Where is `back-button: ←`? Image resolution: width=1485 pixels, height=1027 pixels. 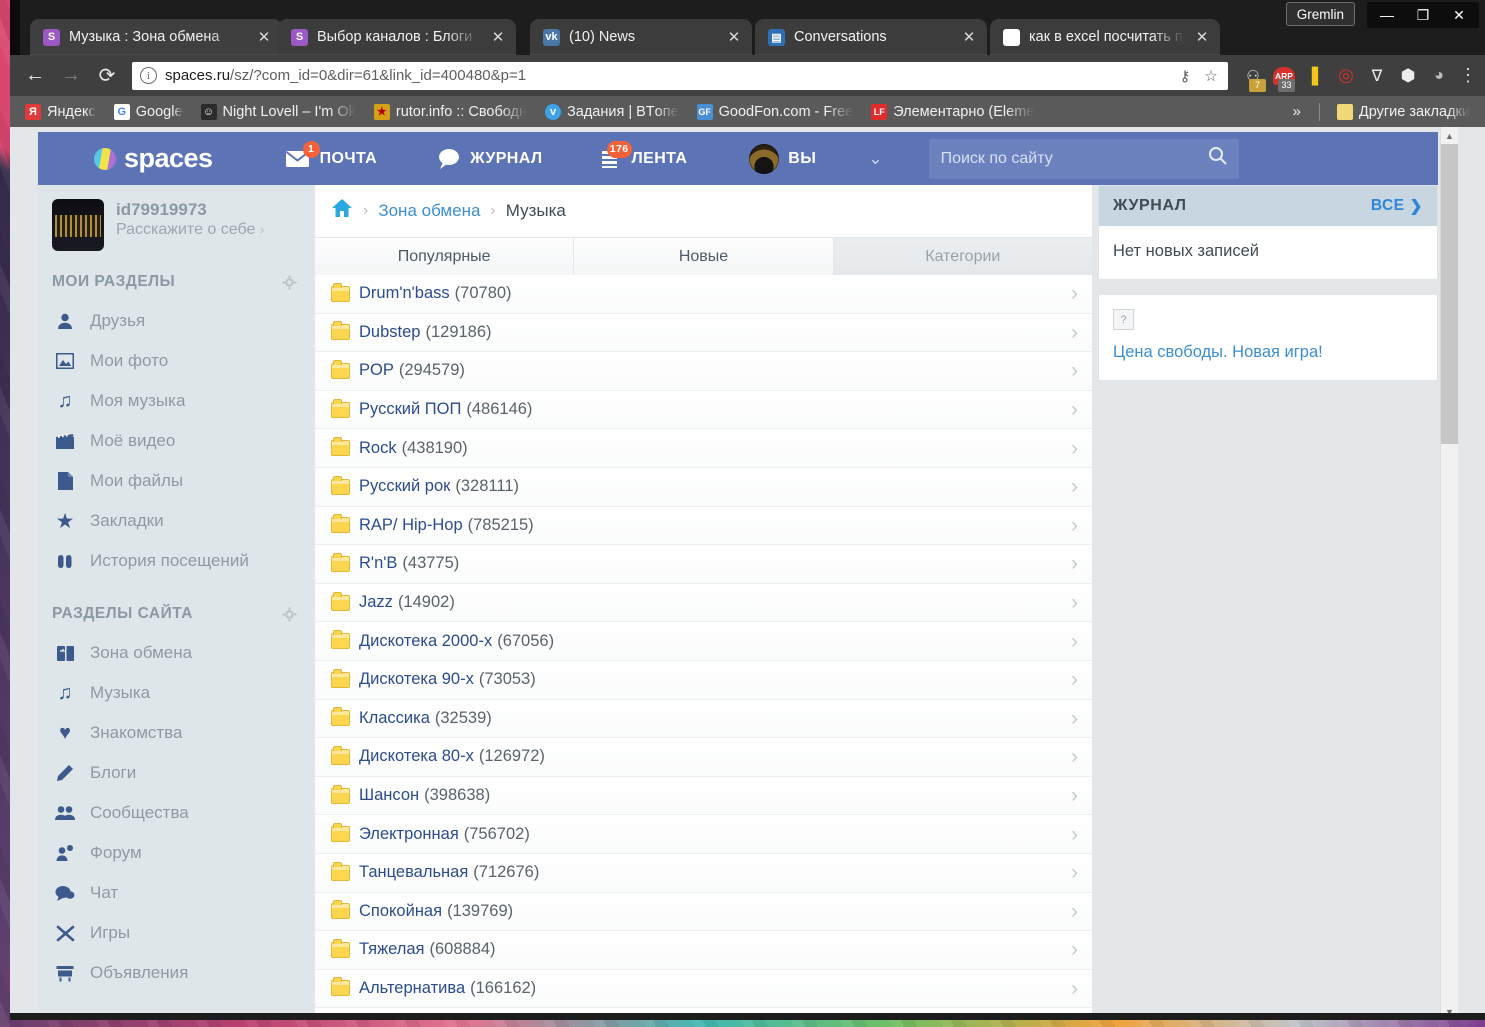
back-button: ← is located at coordinates (35, 76).